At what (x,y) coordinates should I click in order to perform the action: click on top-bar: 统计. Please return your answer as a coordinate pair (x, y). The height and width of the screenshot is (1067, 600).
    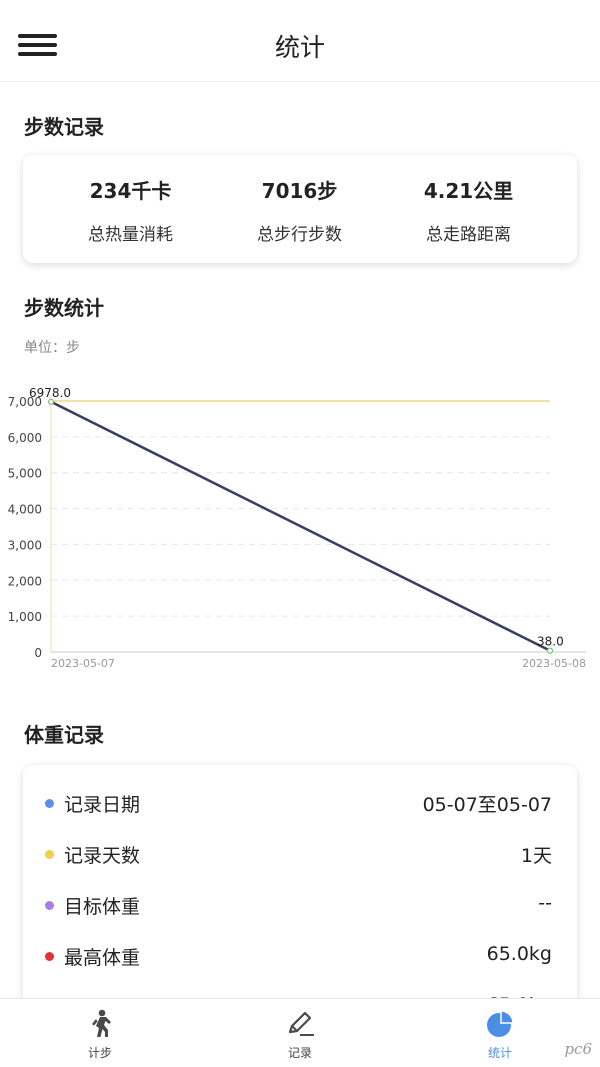
    Looking at the image, I should click on (300, 41).